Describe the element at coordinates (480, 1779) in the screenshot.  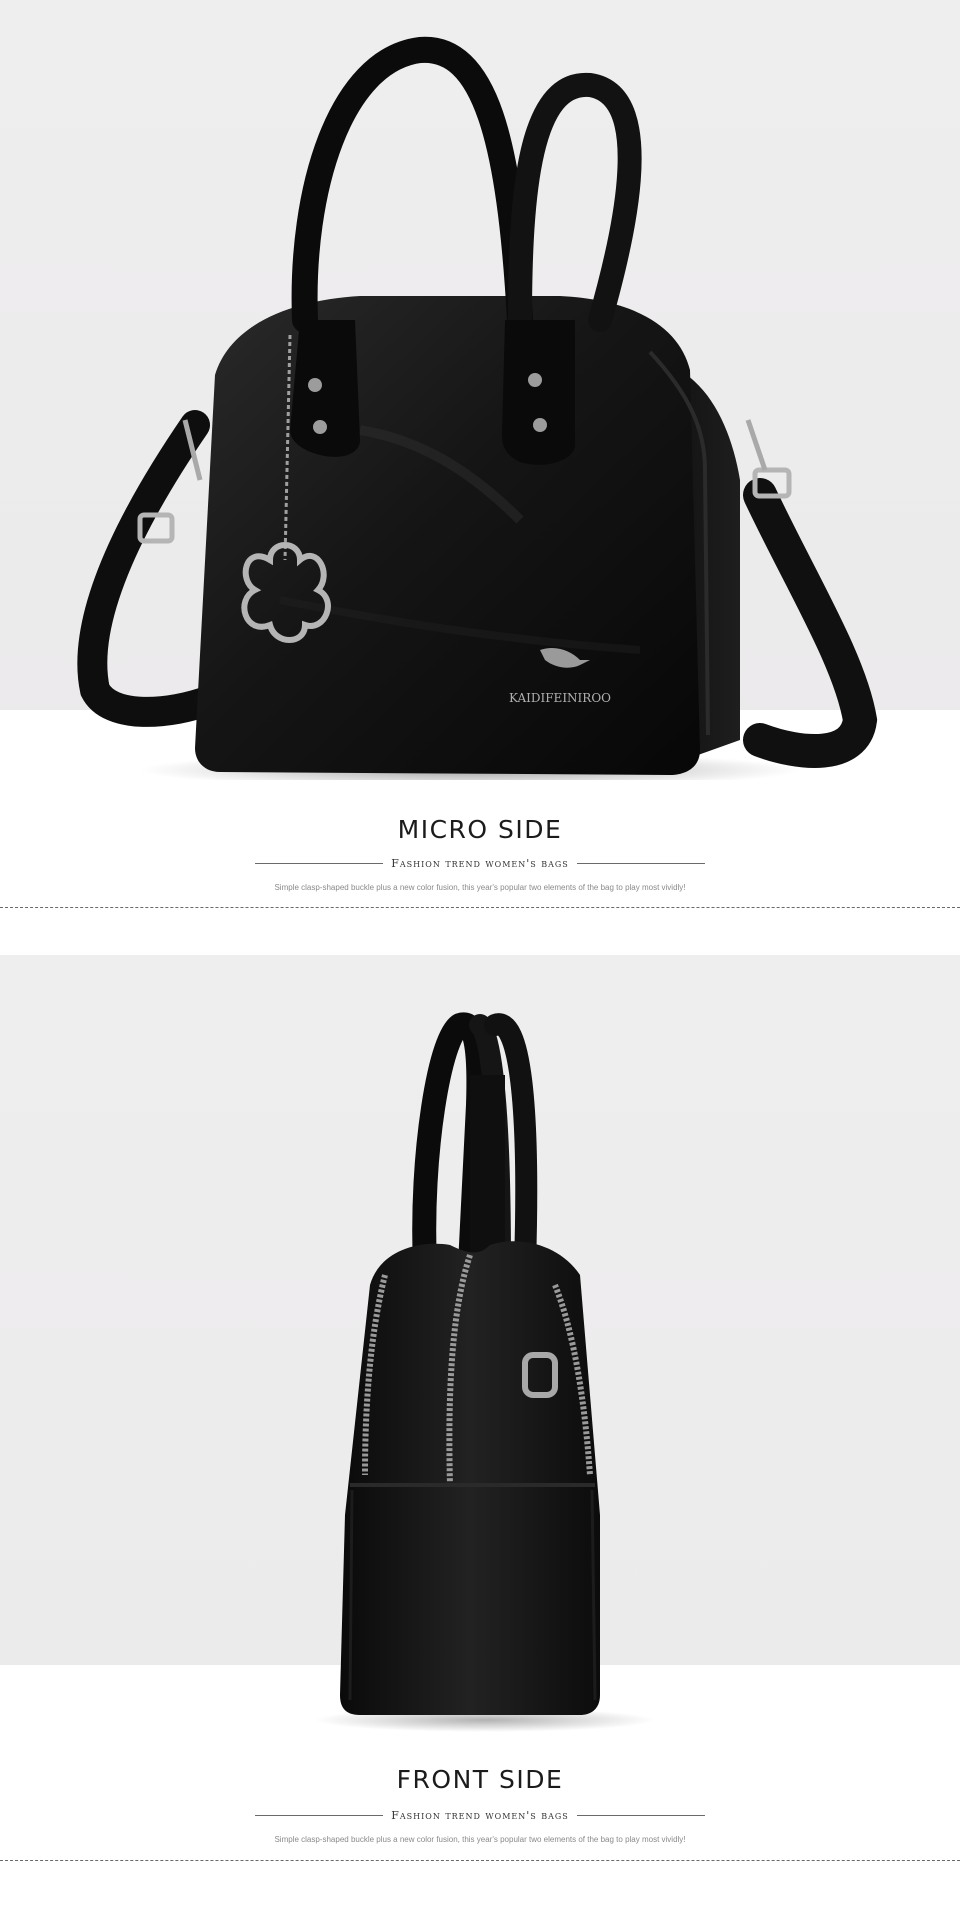
I see `front-side-title: FRONT SIDE` at that location.